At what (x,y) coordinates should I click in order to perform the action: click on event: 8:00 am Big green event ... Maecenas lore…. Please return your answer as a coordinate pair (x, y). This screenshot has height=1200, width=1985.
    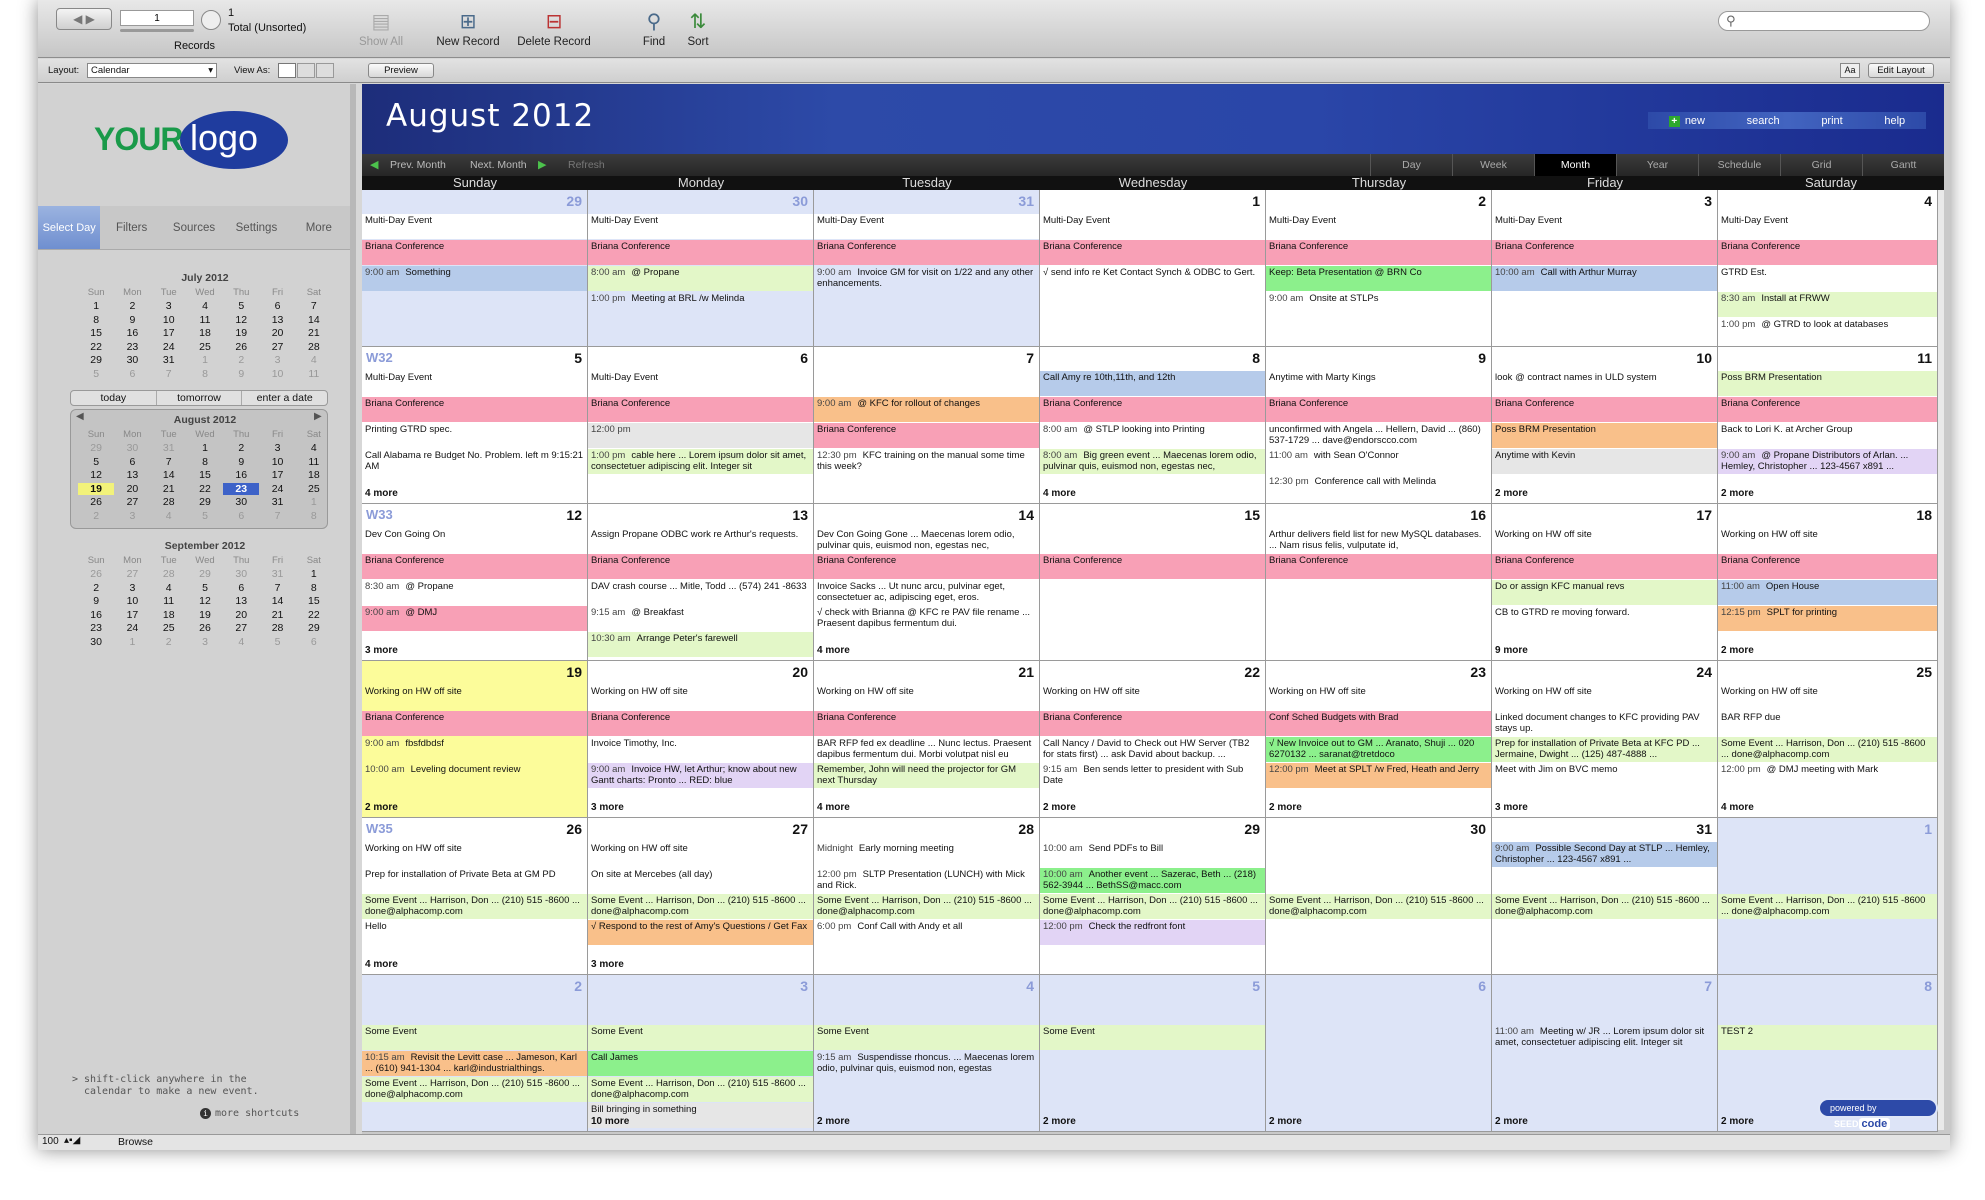
    Looking at the image, I should click on (1152, 461).